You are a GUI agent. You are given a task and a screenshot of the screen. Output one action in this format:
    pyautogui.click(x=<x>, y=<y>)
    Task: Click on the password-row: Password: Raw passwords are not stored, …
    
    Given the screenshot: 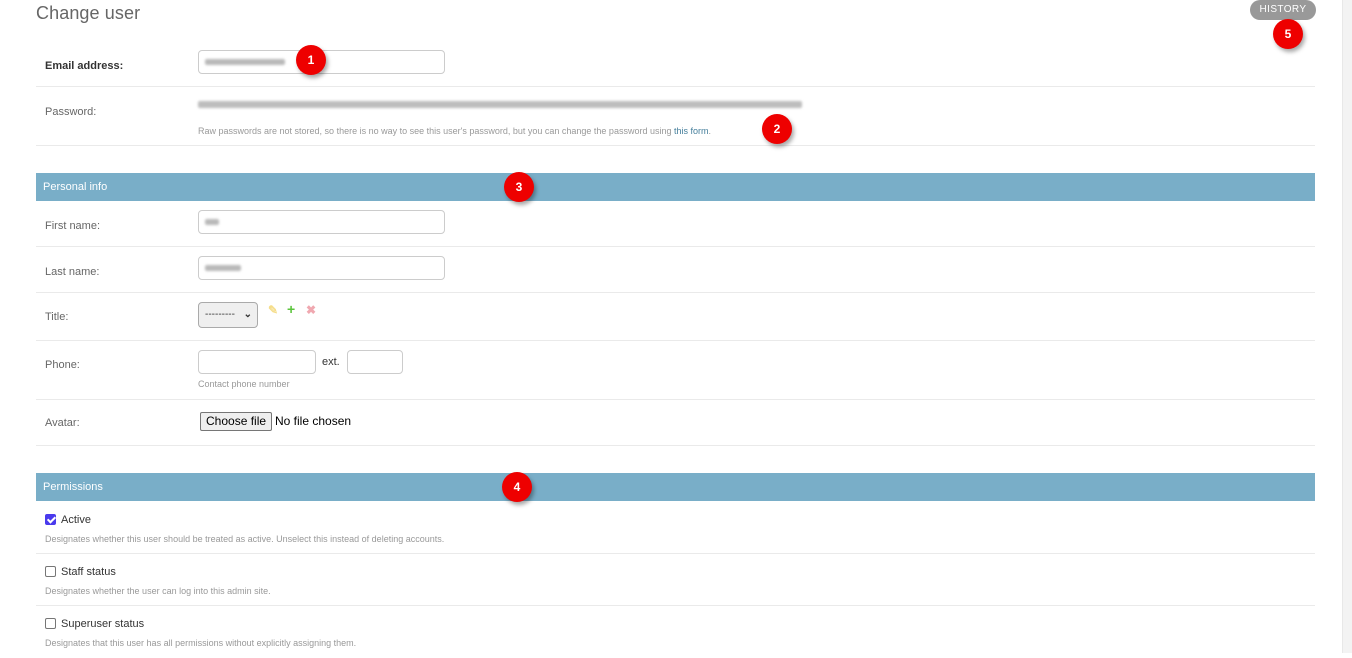 What is the action you would take?
    pyautogui.click(x=675, y=116)
    